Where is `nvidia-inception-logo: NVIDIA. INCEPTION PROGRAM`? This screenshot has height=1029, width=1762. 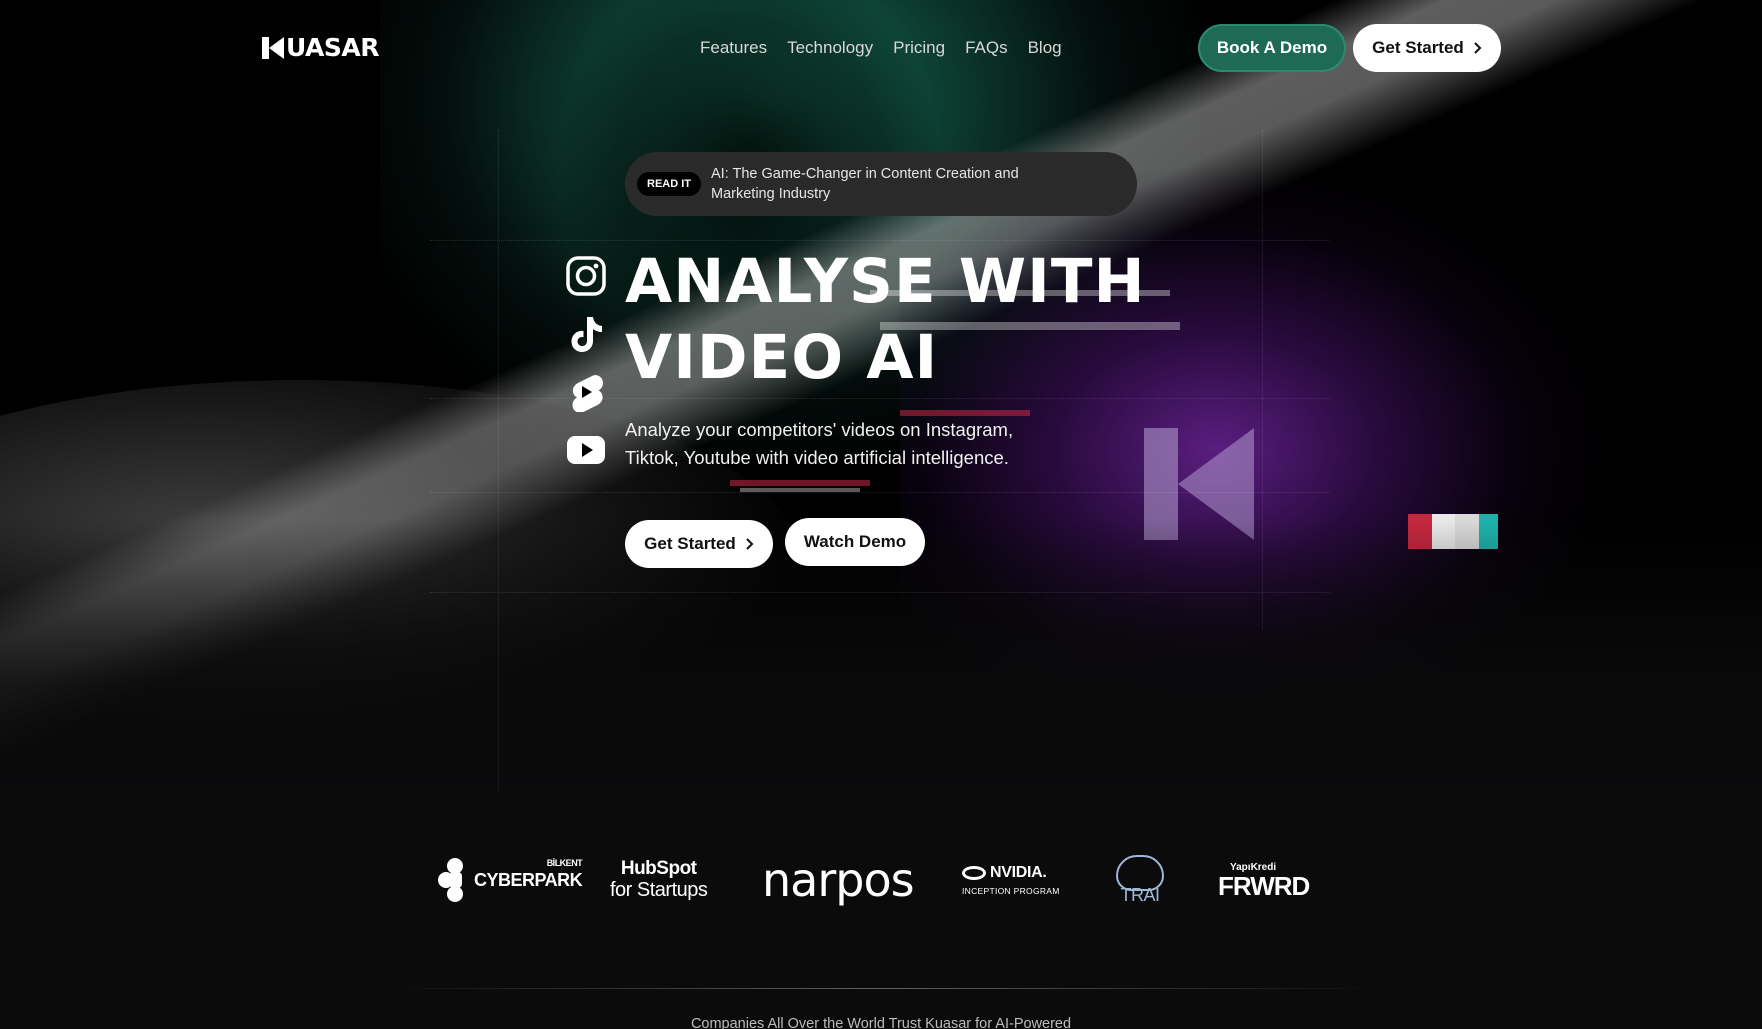
nvidia-inception-logo: NVIDIA. INCEPTION PROGRAM is located at coordinates (1011, 880).